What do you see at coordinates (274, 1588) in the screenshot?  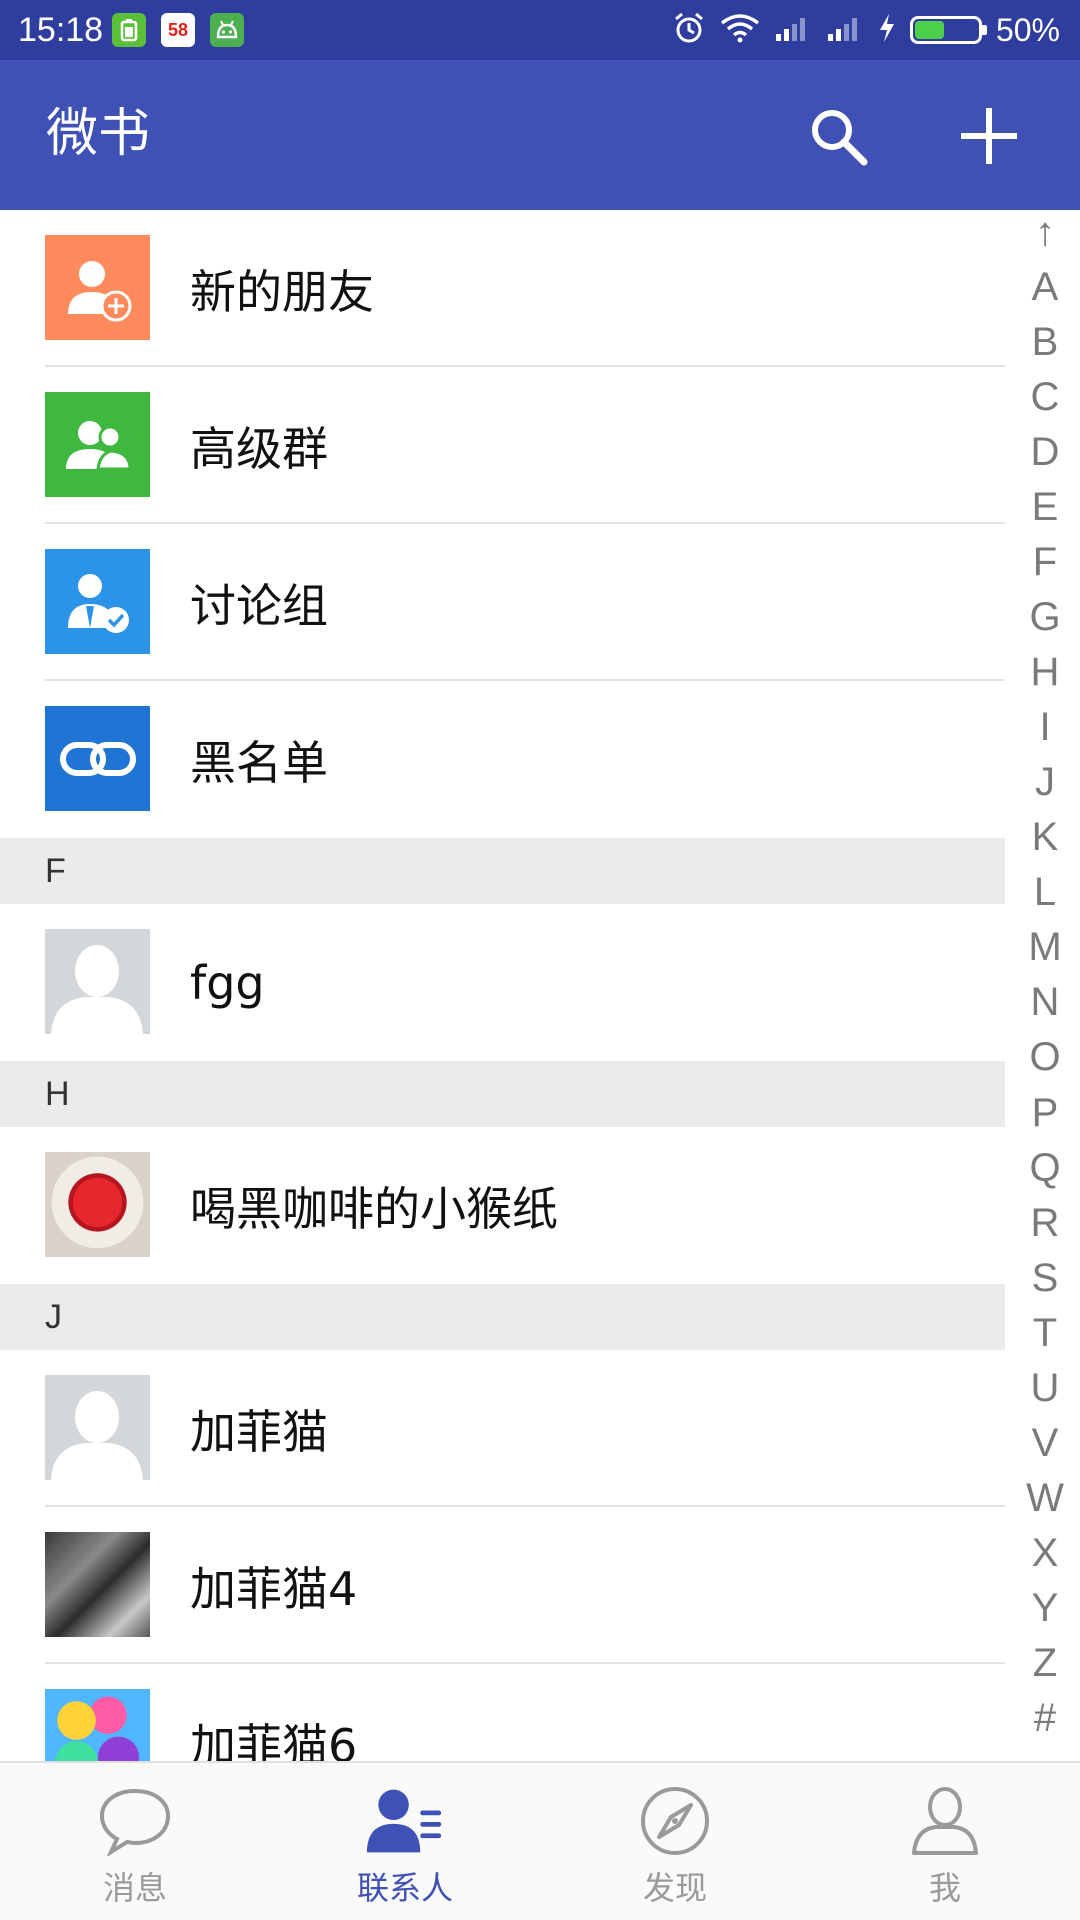 I see `contact-name: 加菲猫4` at bounding box center [274, 1588].